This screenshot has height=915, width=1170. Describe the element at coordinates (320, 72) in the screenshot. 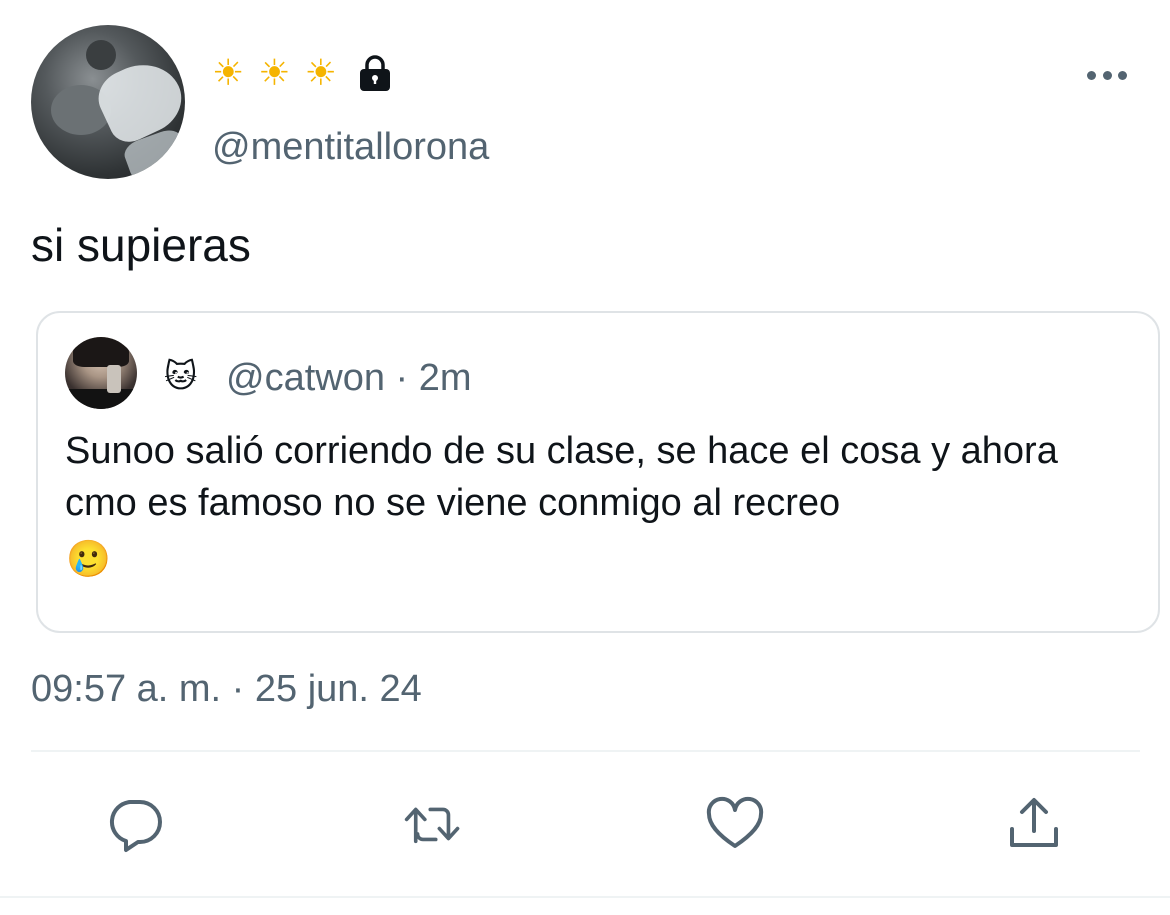

I see `sun-emoji-3: ☀` at that location.